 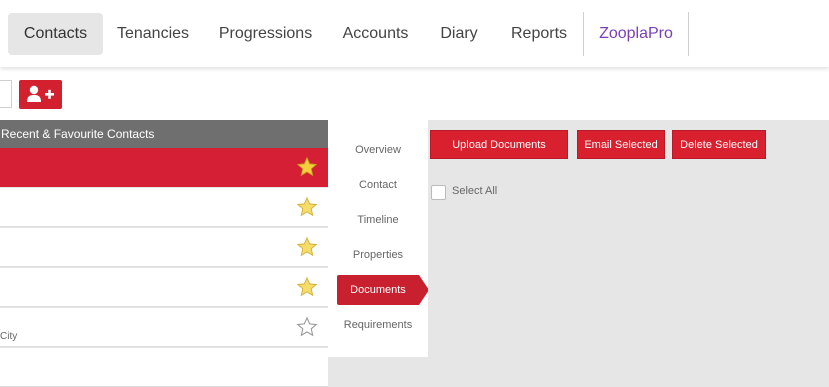 What do you see at coordinates (383, 290) in the screenshot?
I see `subnav-documents: Documents` at bounding box center [383, 290].